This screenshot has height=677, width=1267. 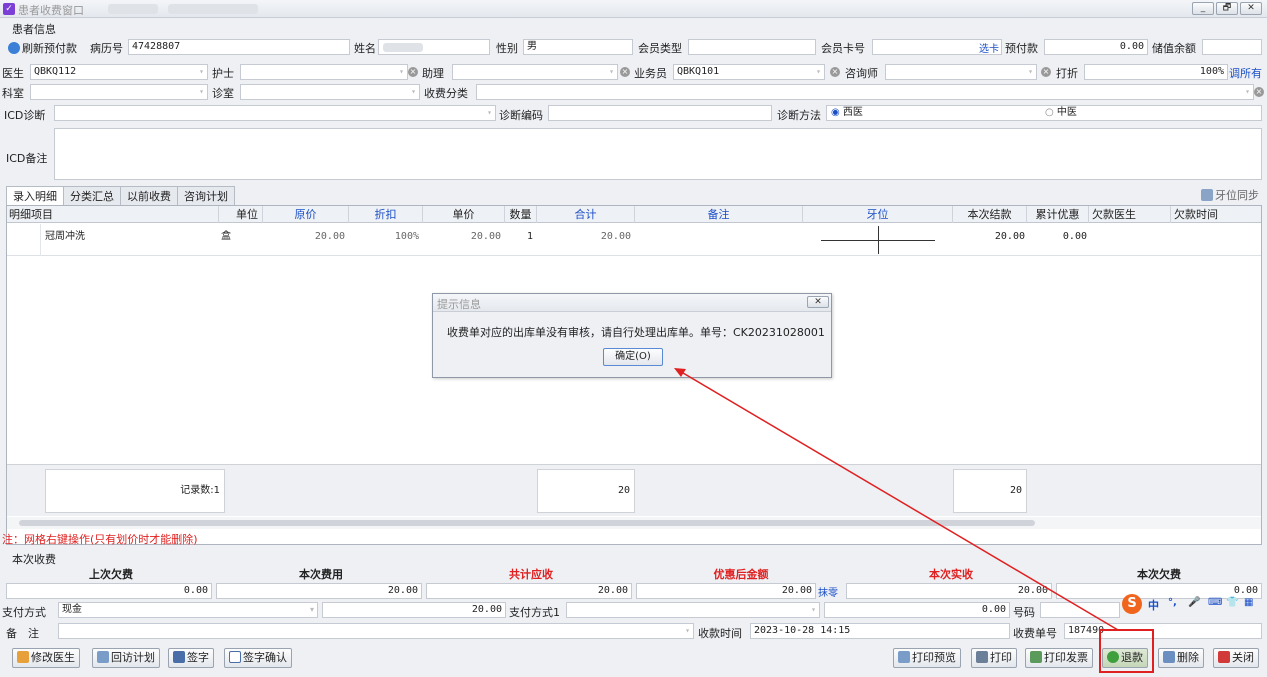 I want to click on arrow-line, so click(x=898, y=500).